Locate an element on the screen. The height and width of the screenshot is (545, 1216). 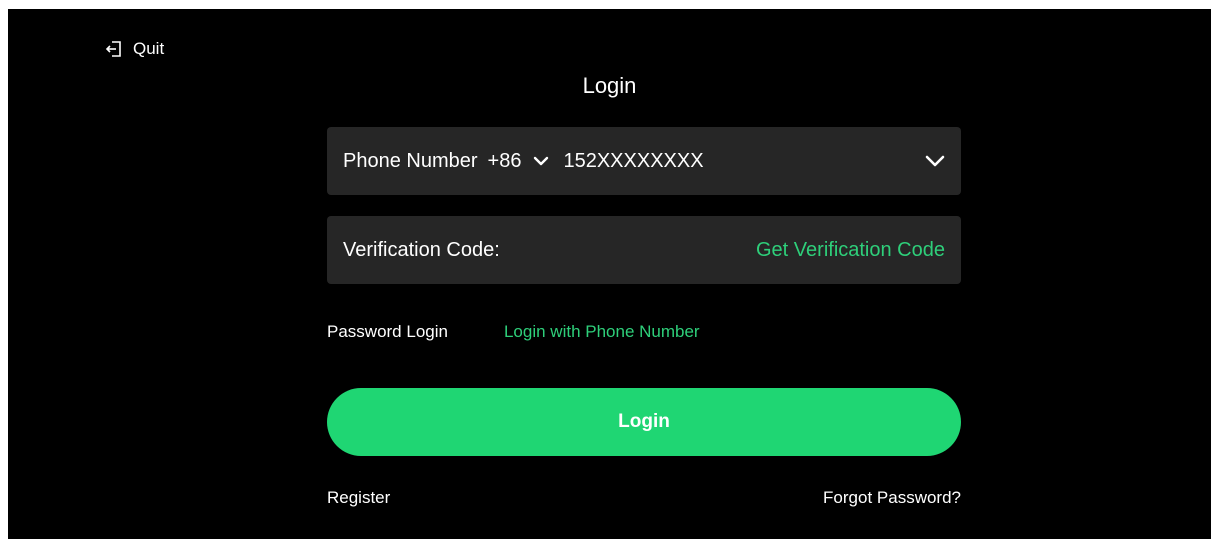
phone-number-label: Phone Number is located at coordinates (410, 160).